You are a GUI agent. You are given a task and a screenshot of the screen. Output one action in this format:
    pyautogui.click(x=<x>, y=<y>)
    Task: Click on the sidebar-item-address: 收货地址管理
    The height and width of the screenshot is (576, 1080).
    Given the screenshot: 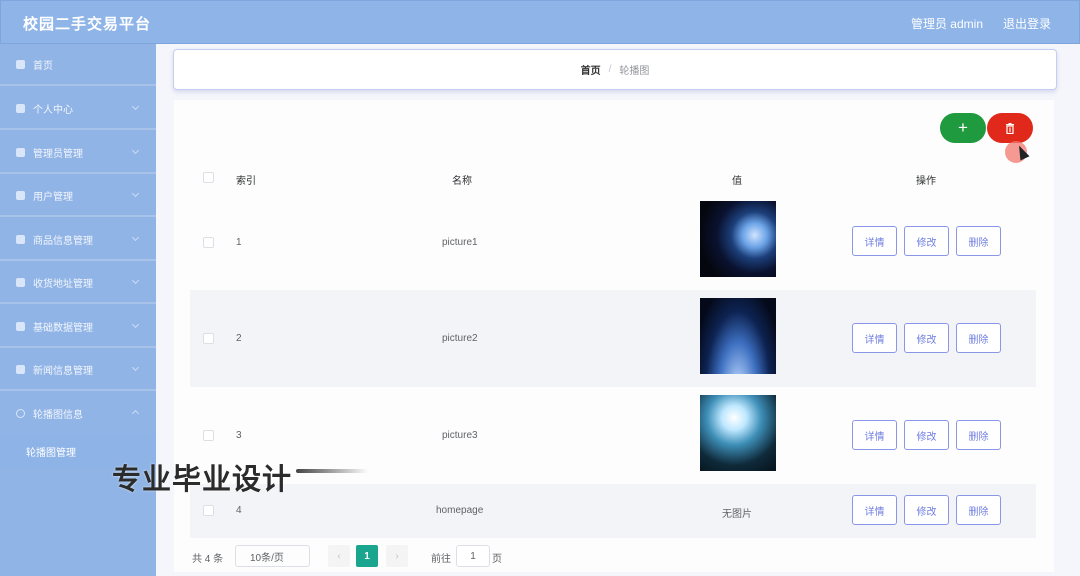 What is the action you would take?
    pyautogui.click(x=78, y=283)
    